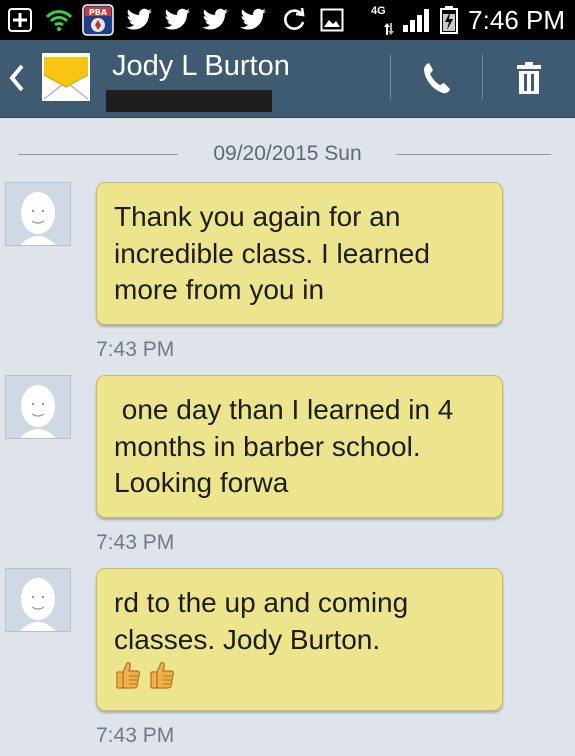 This screenshot has width=575, height=756. I want to click on back-button, so click(17, 80).